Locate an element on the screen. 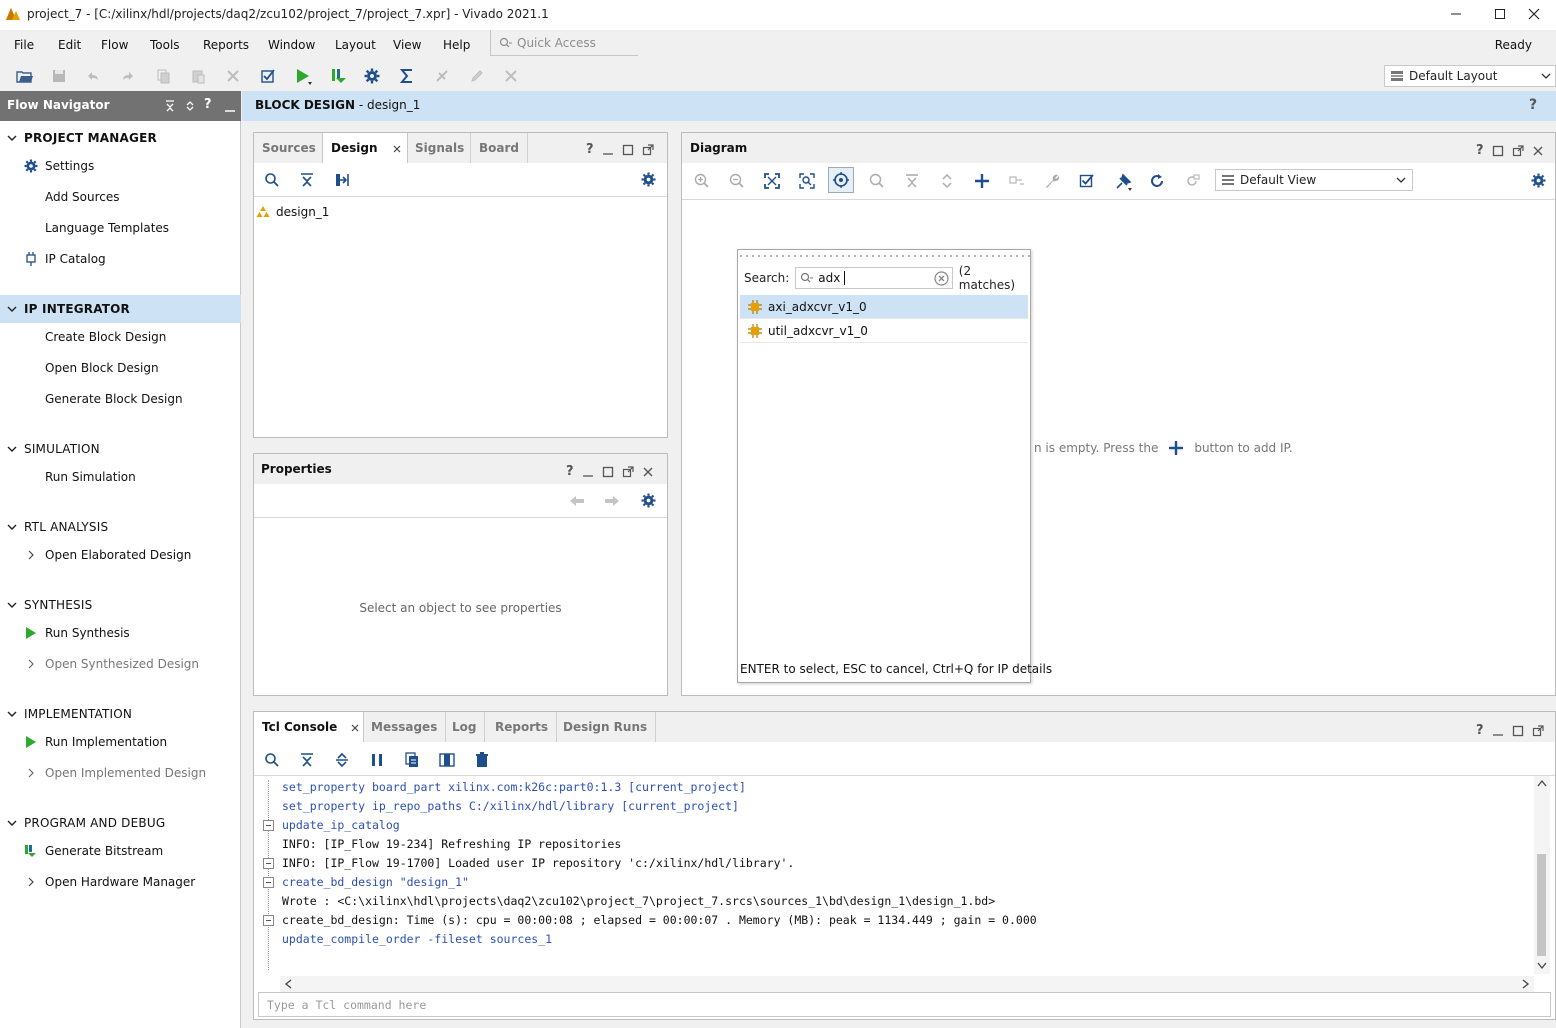 The image size is (1556, 1028). zoom-fit-icon is located at coordinates (772, 181).